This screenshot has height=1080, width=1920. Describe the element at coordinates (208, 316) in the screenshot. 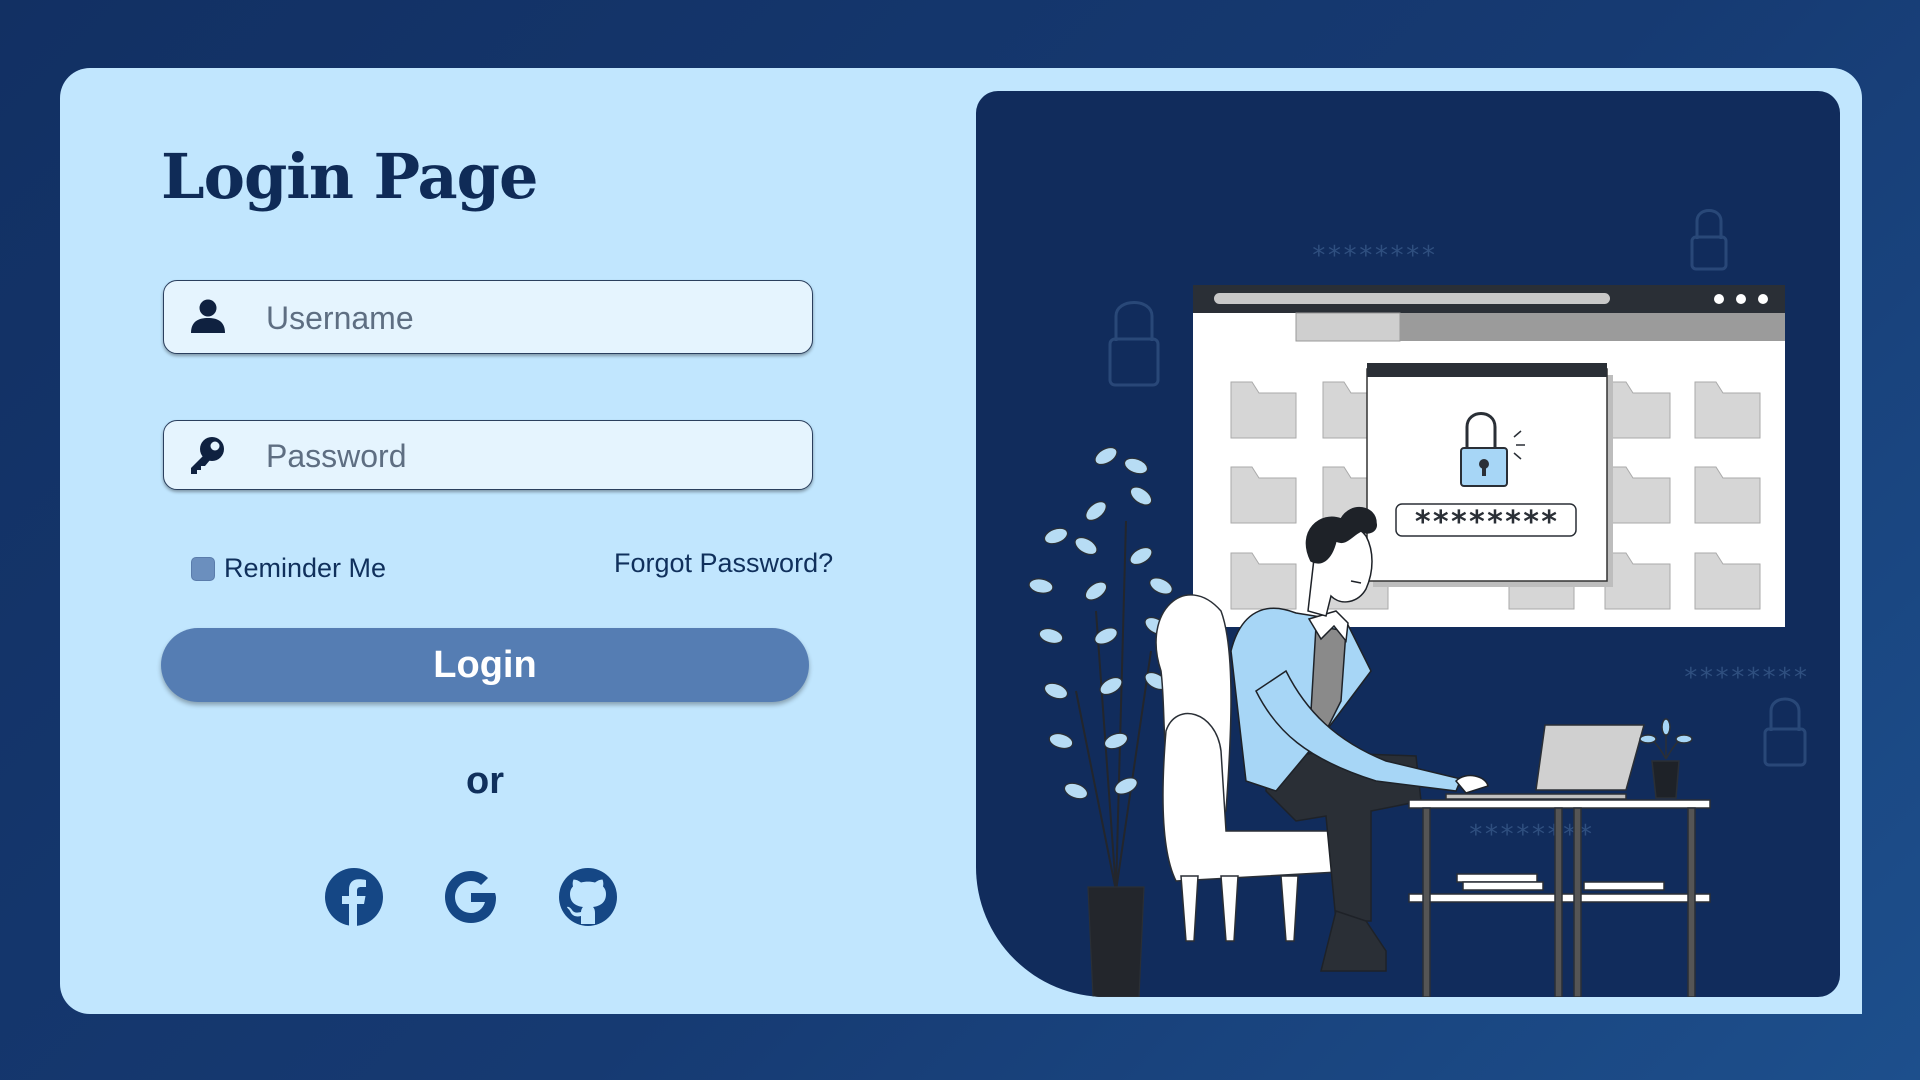

I see `user-icon` at that location.